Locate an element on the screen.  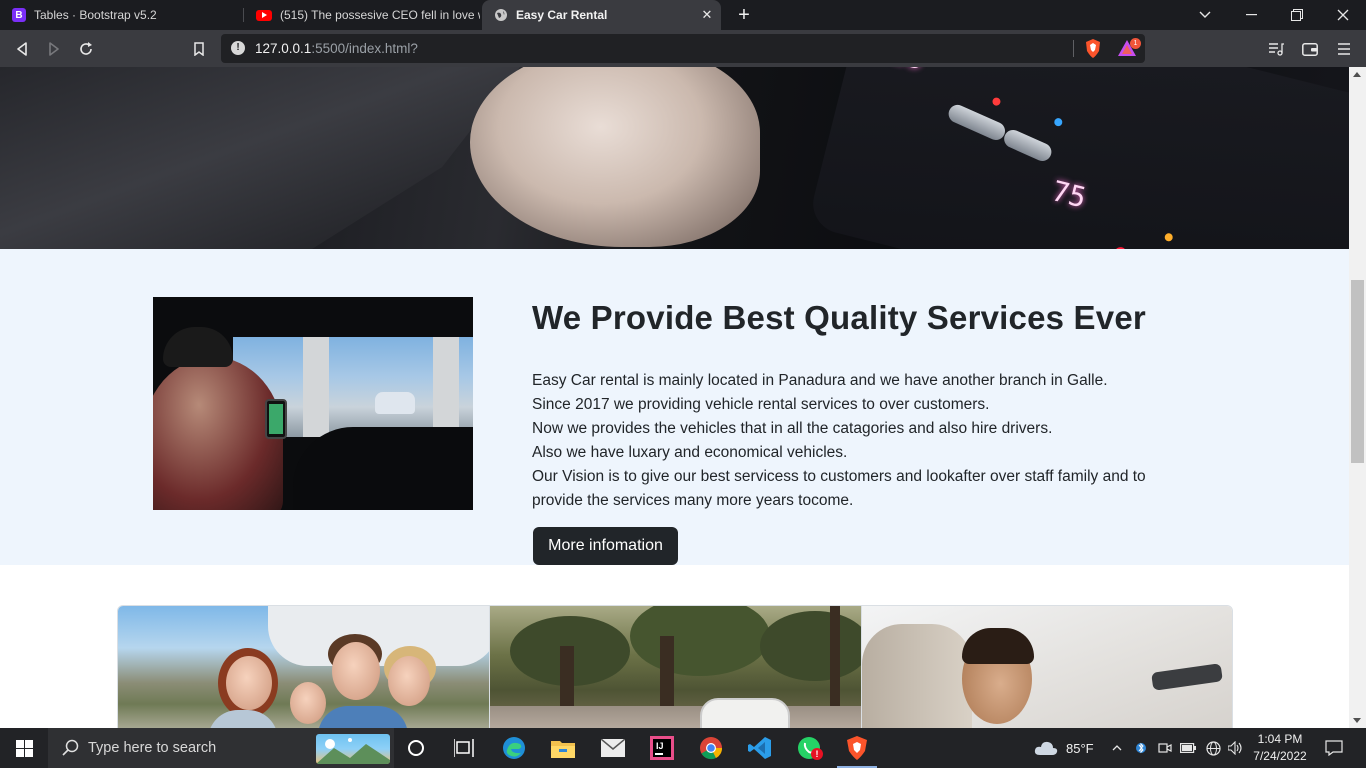
back-icon is located at coordinates (22, 49).